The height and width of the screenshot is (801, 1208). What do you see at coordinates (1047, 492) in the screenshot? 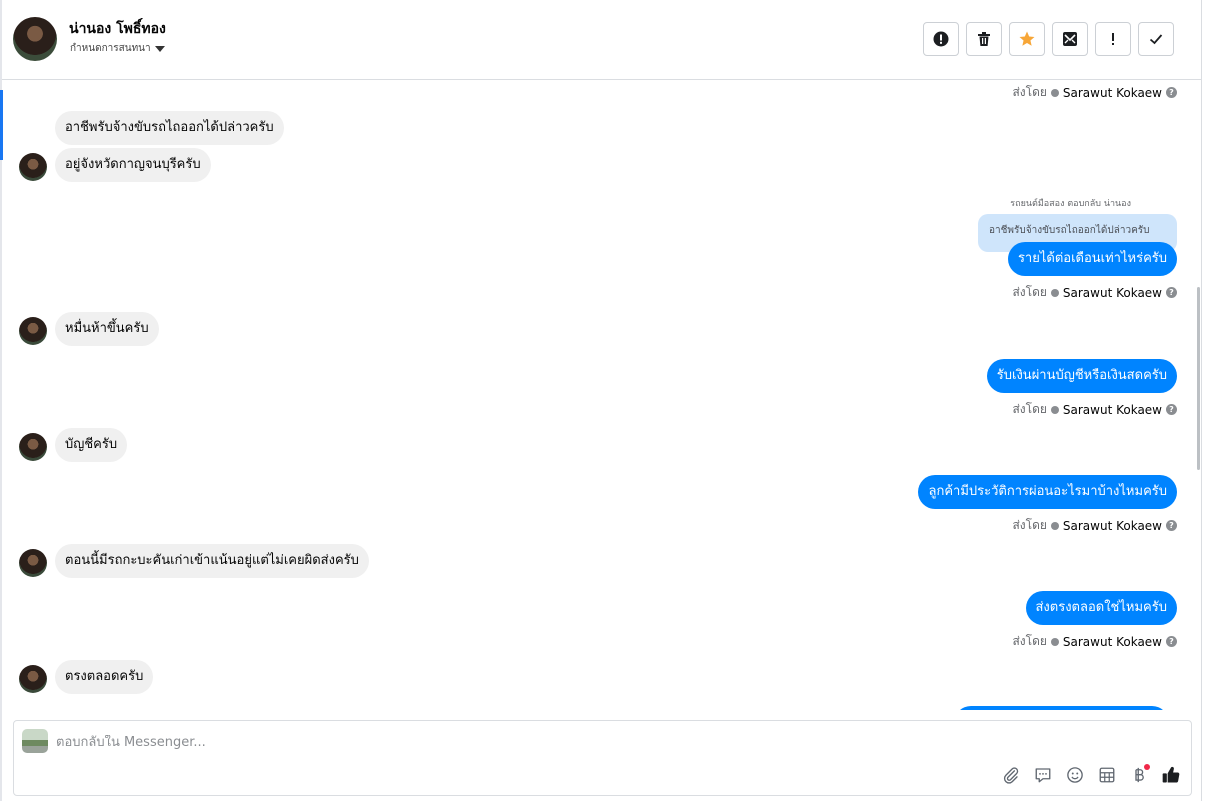
I see `message-bubble-outgoing: ลูกค้ามีประวัติการผ่อนอะไรมาบ้างไหมครับ` at bounding box center [1047, 492].